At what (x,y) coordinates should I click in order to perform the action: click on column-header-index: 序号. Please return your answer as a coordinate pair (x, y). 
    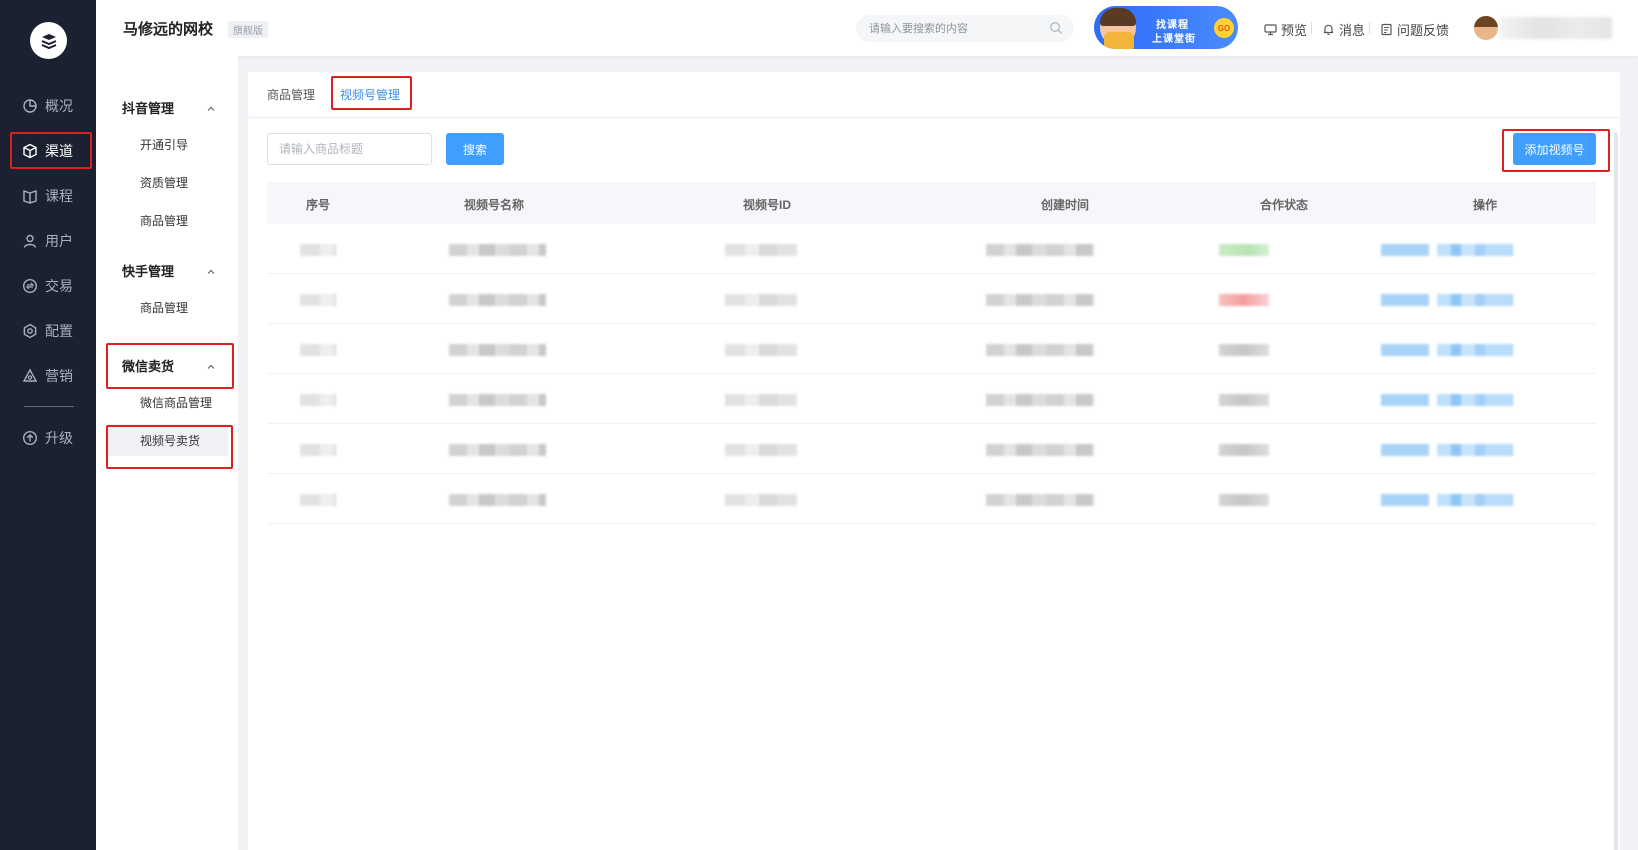
    Looking at the image, I should click on (318, 205).